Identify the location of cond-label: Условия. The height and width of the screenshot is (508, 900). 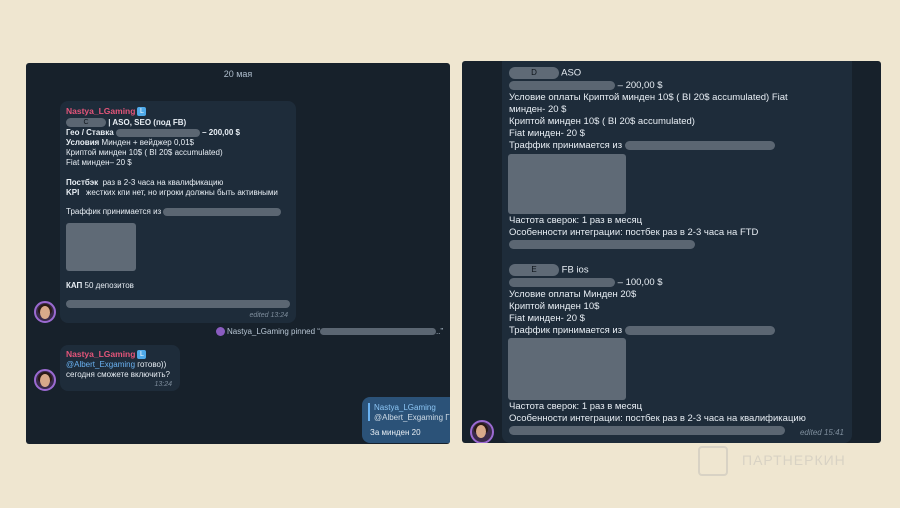
(83, 142).